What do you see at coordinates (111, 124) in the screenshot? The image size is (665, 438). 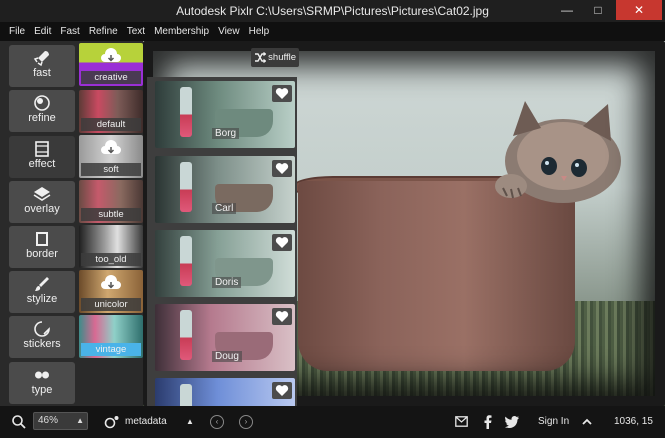 I see `filter-label: default` at bounding box center [111, 124].